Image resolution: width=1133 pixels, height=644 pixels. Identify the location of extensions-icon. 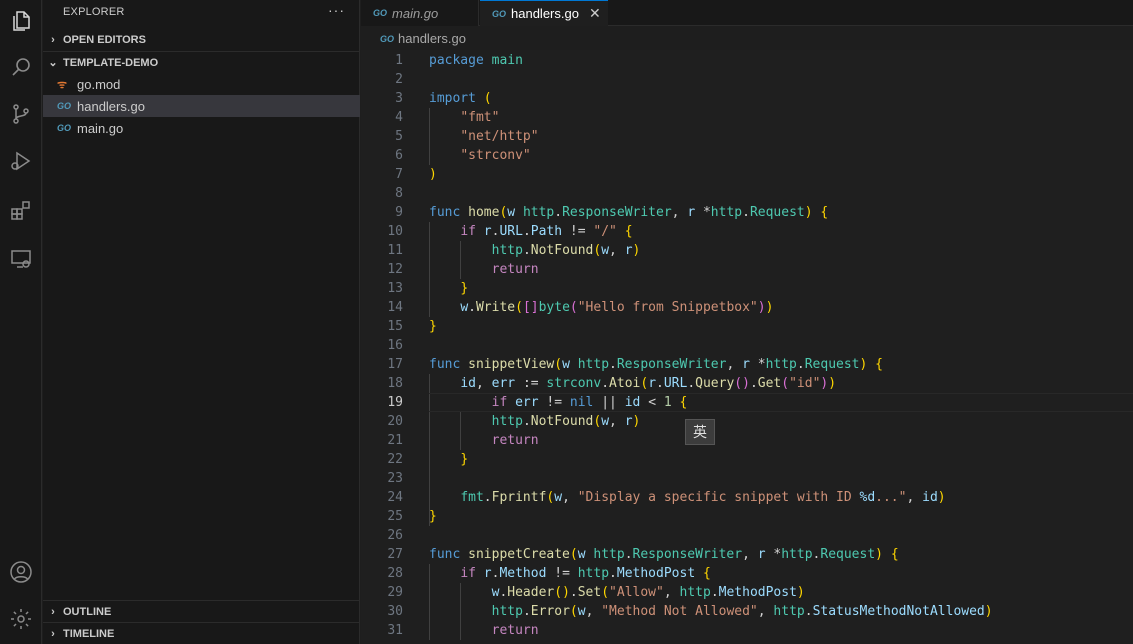
(21, 210).